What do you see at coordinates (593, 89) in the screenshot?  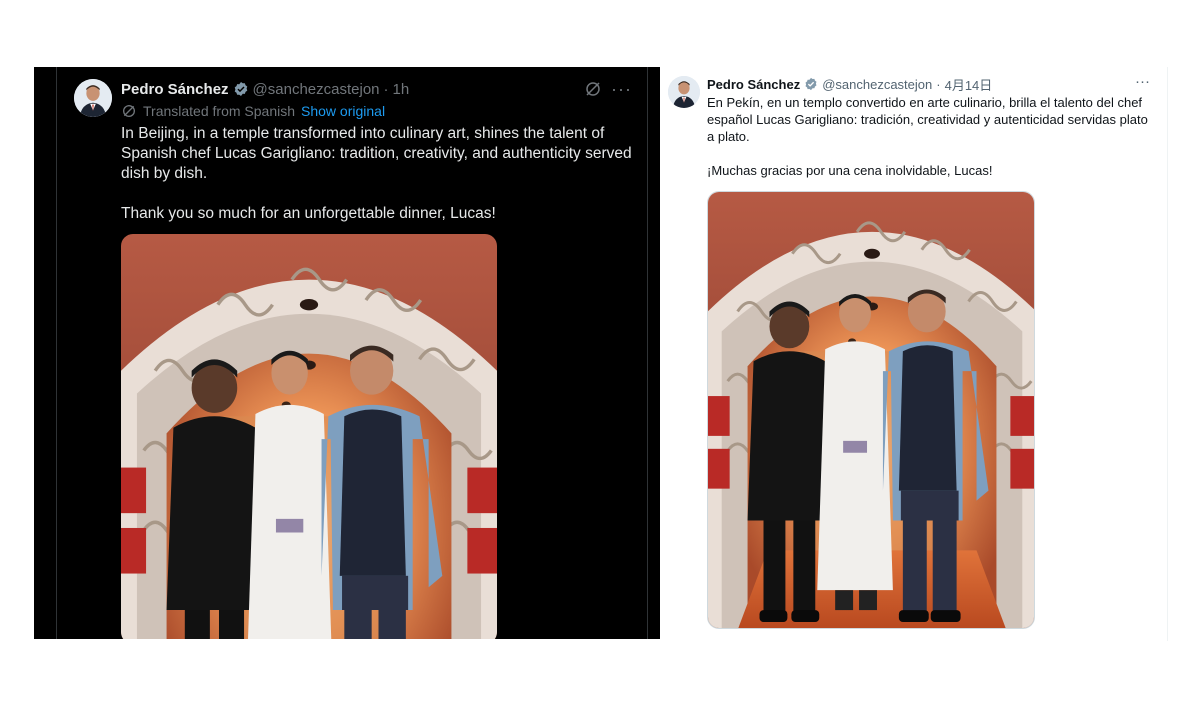 I see `grok-icon` at bounding box center [593, 89].